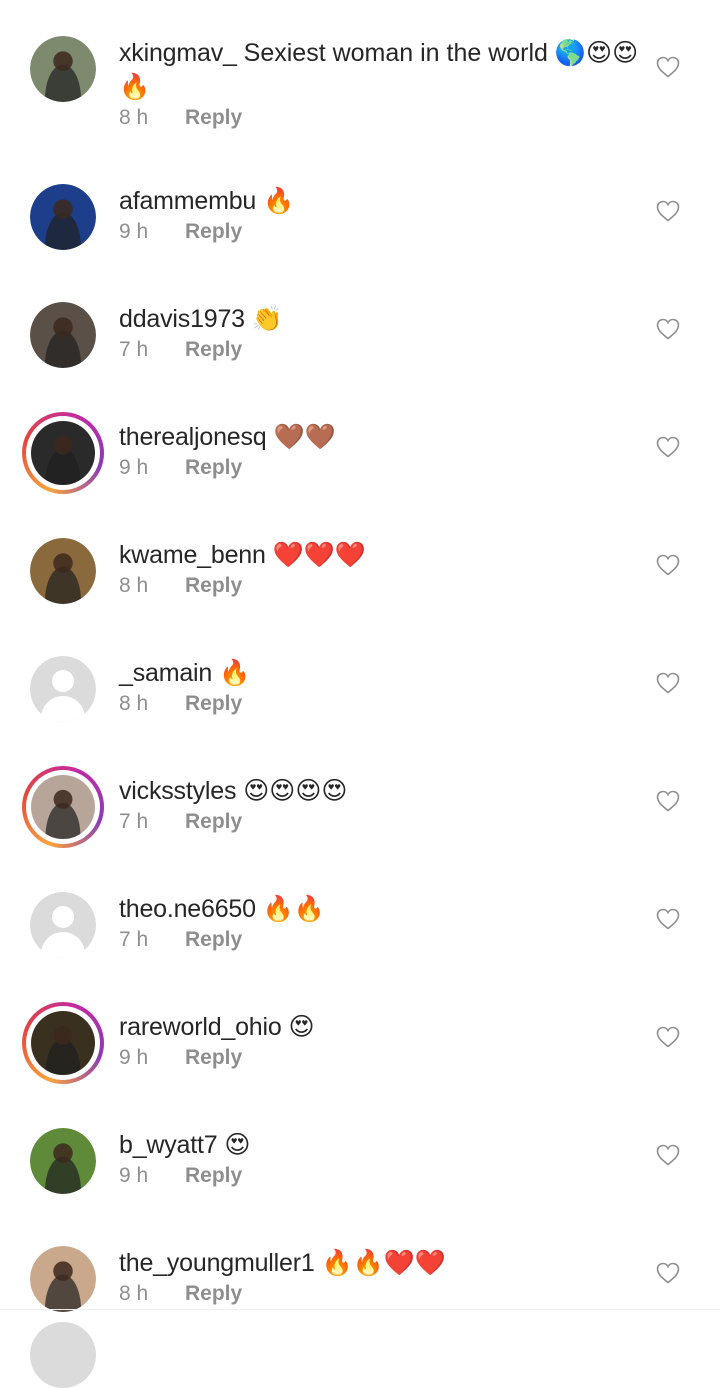 The width and height of the screenshot is (720, 1388). I want to click on comment-body: theo.ne6650 🔥🔥, so click(379, 909).